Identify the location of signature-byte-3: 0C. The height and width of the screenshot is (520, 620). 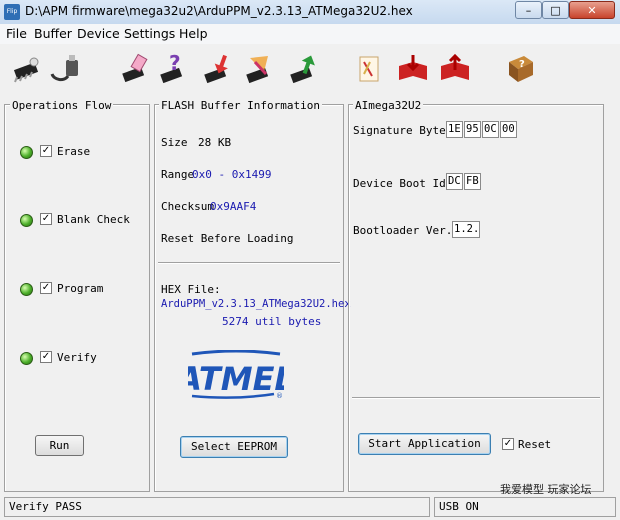
(490, 129).